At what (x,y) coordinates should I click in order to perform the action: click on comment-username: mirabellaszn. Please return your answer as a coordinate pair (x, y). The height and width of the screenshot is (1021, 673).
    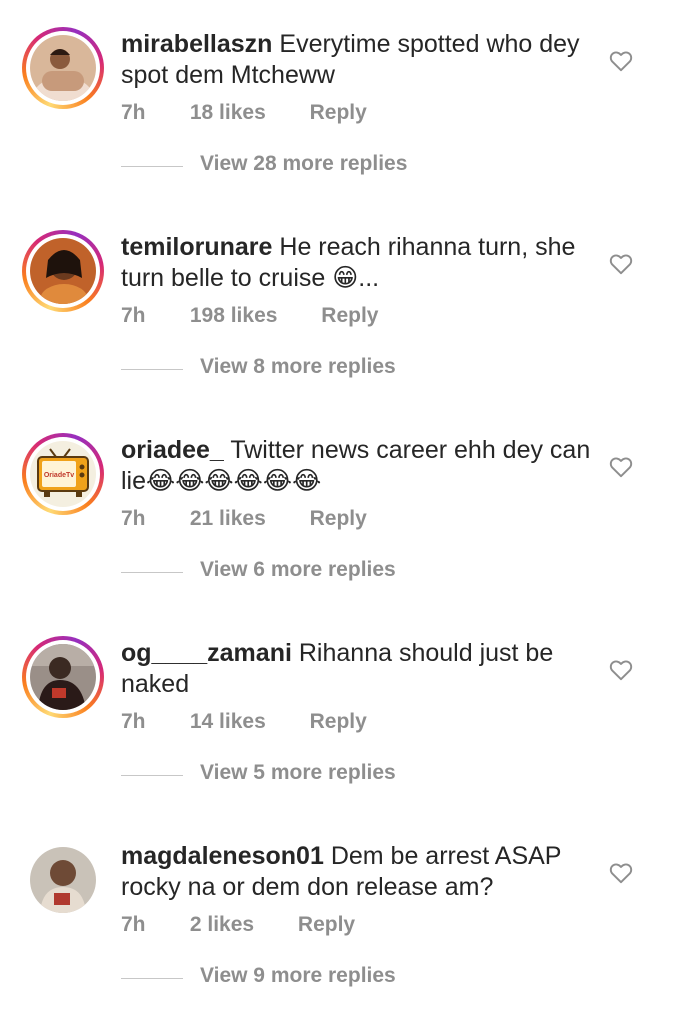
    Looking at the image, I should click on (196, 44).